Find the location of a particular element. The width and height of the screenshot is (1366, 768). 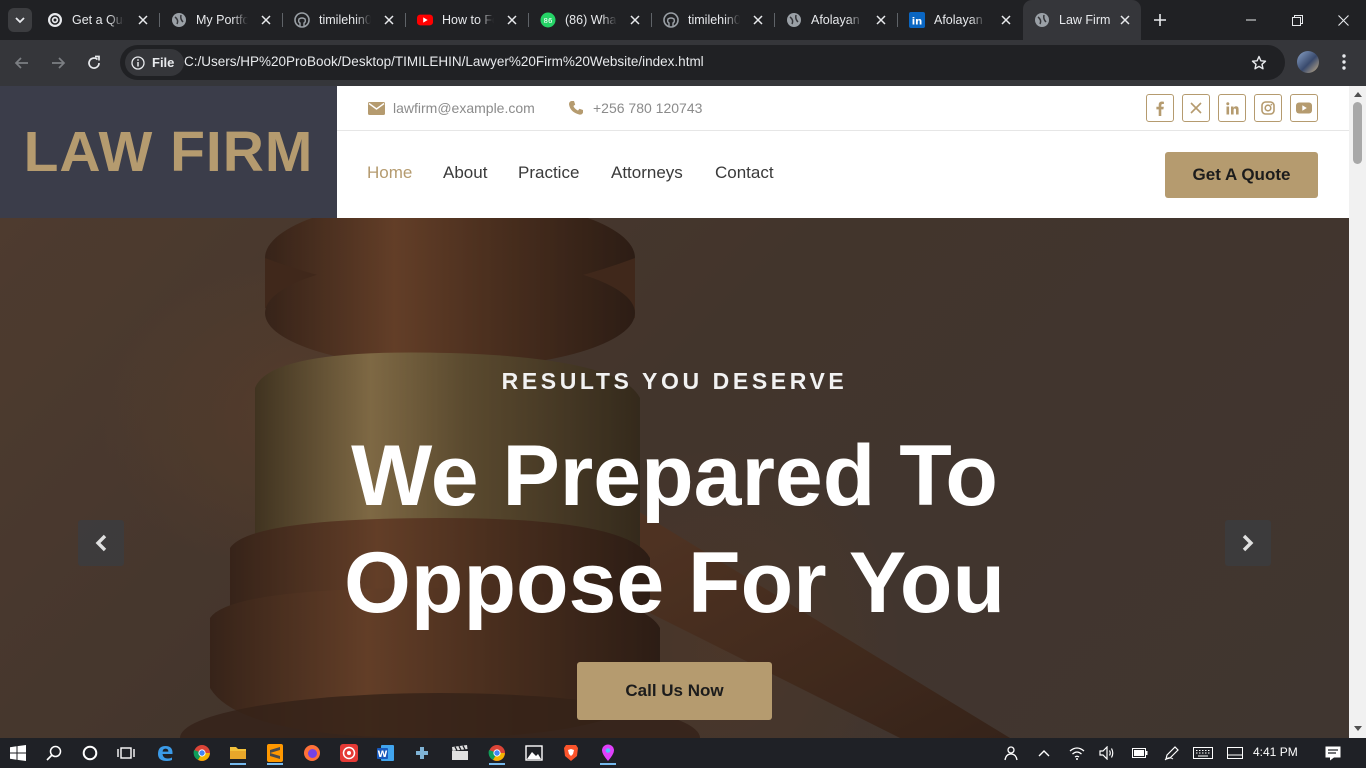

chevron-right-icon is located at coordinates (1248, 543).